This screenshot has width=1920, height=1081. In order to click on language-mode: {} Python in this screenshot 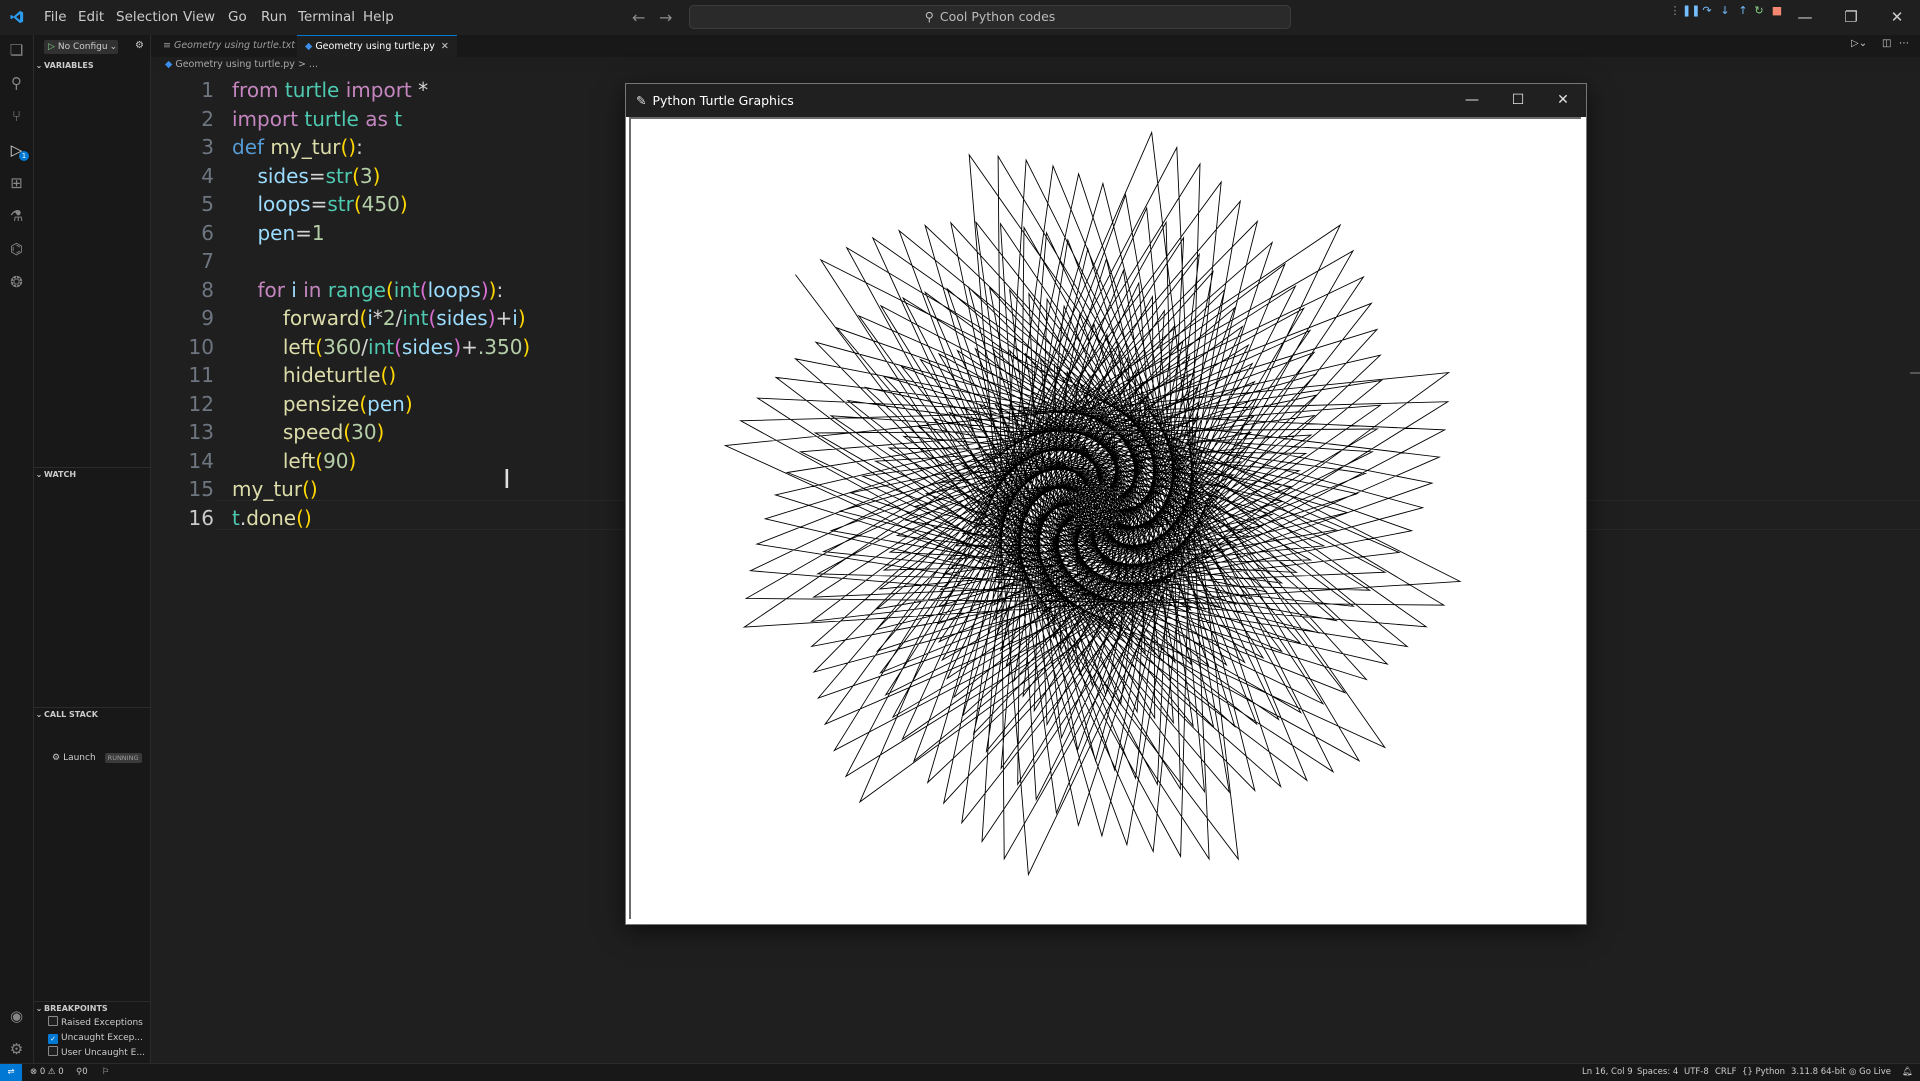, I will do `click(1763, 1072)`.